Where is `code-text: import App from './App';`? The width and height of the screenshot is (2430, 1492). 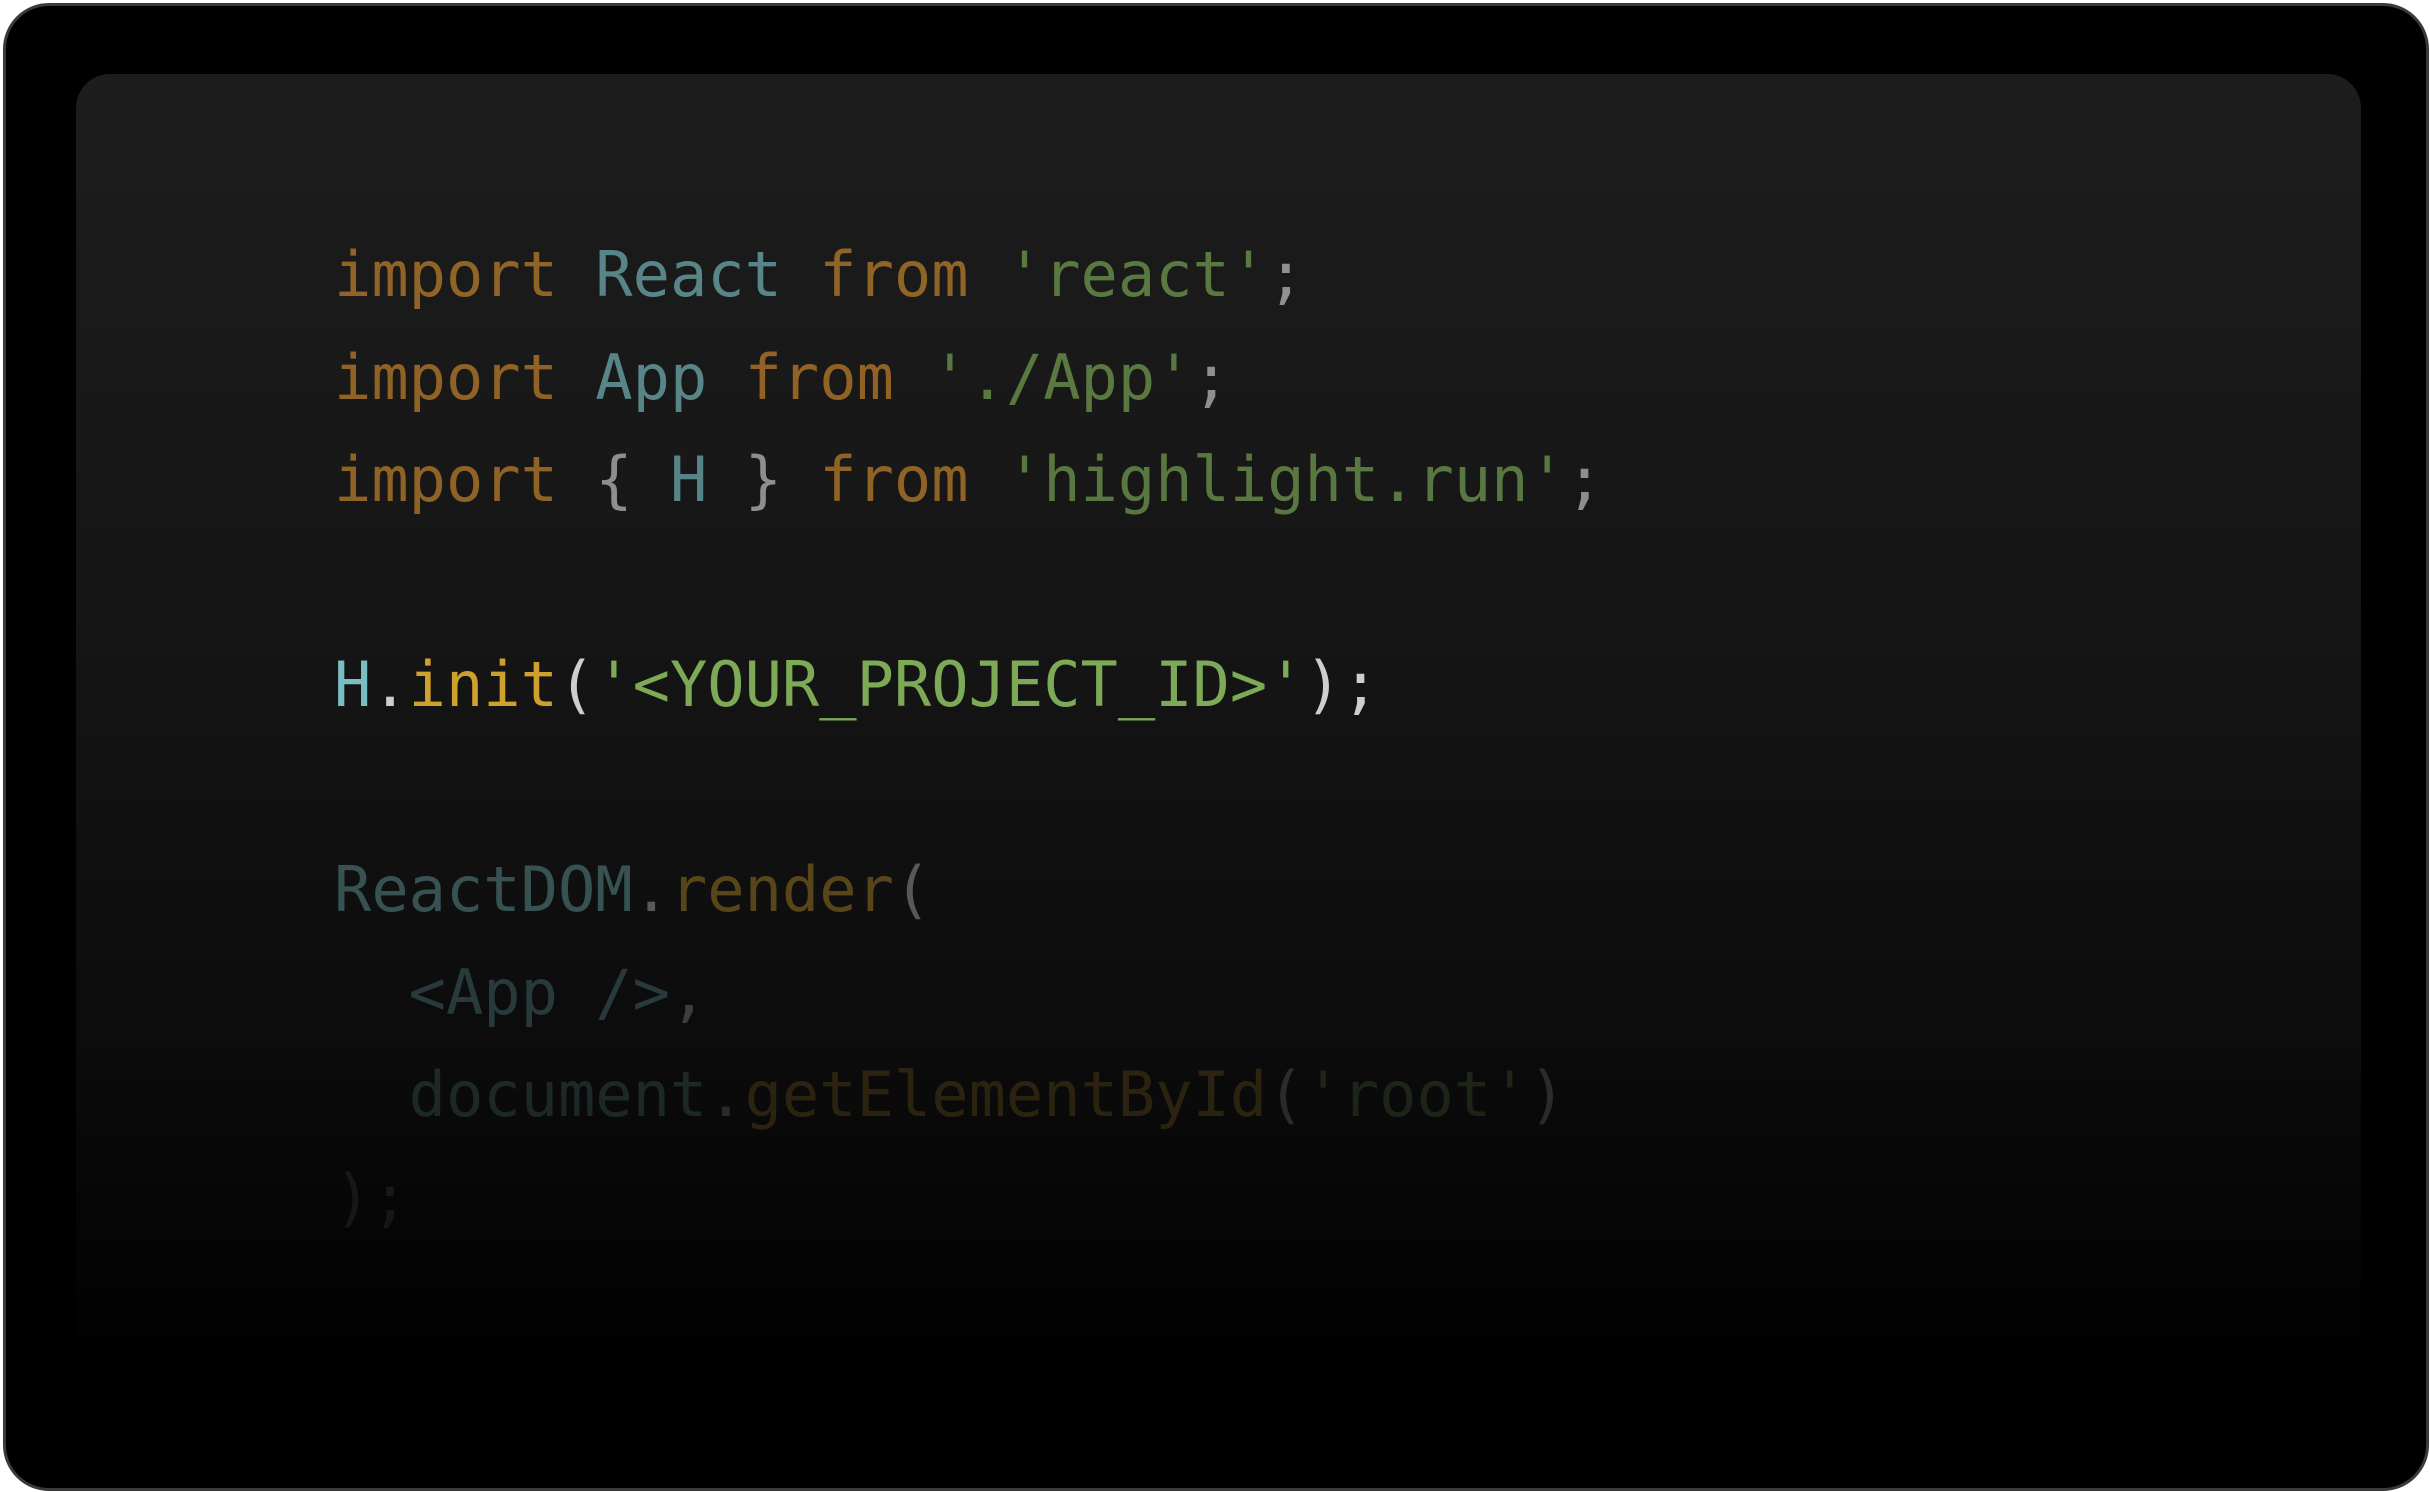 code-text: import App from './App'; is located at coordinates (782, 377).